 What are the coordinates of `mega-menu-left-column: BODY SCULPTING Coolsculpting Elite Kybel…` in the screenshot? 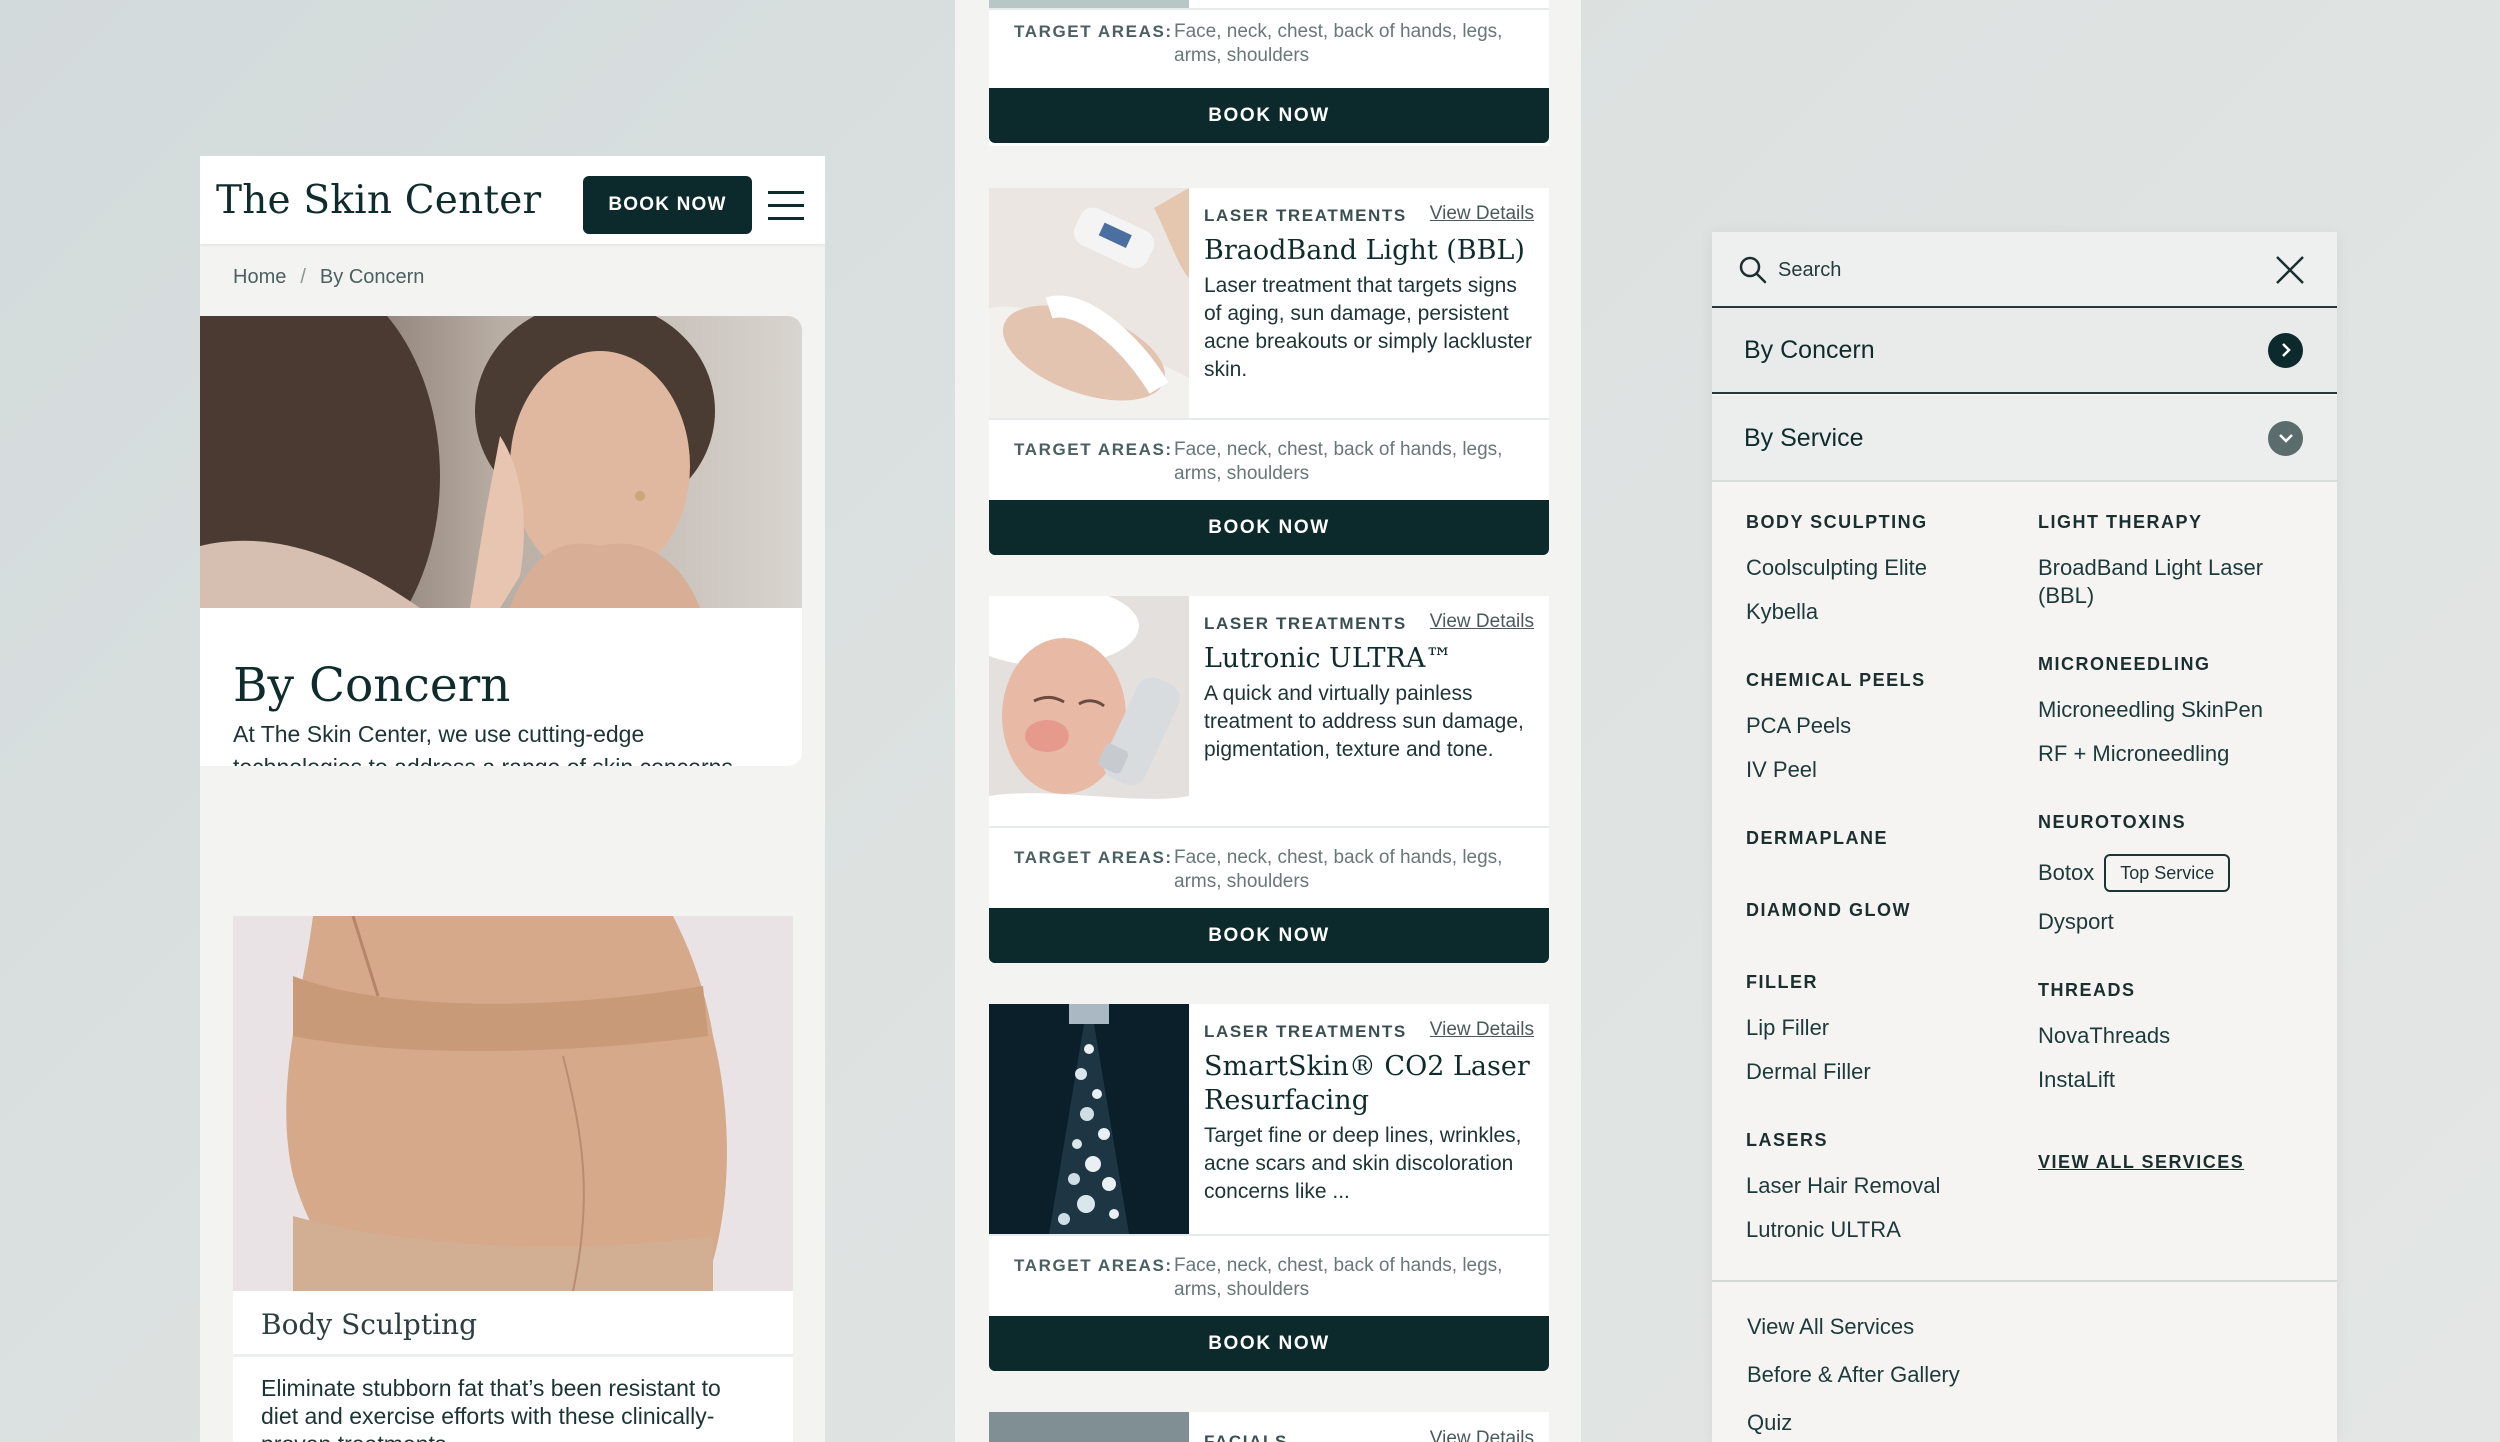 It's located at (1891, 863).